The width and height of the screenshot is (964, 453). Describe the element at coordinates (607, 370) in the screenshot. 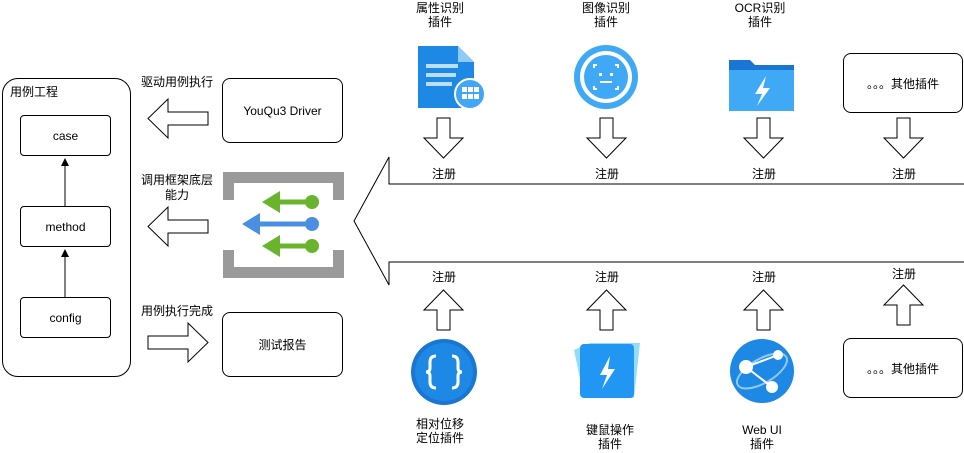

I see `bolt-tile-icon` at that location.